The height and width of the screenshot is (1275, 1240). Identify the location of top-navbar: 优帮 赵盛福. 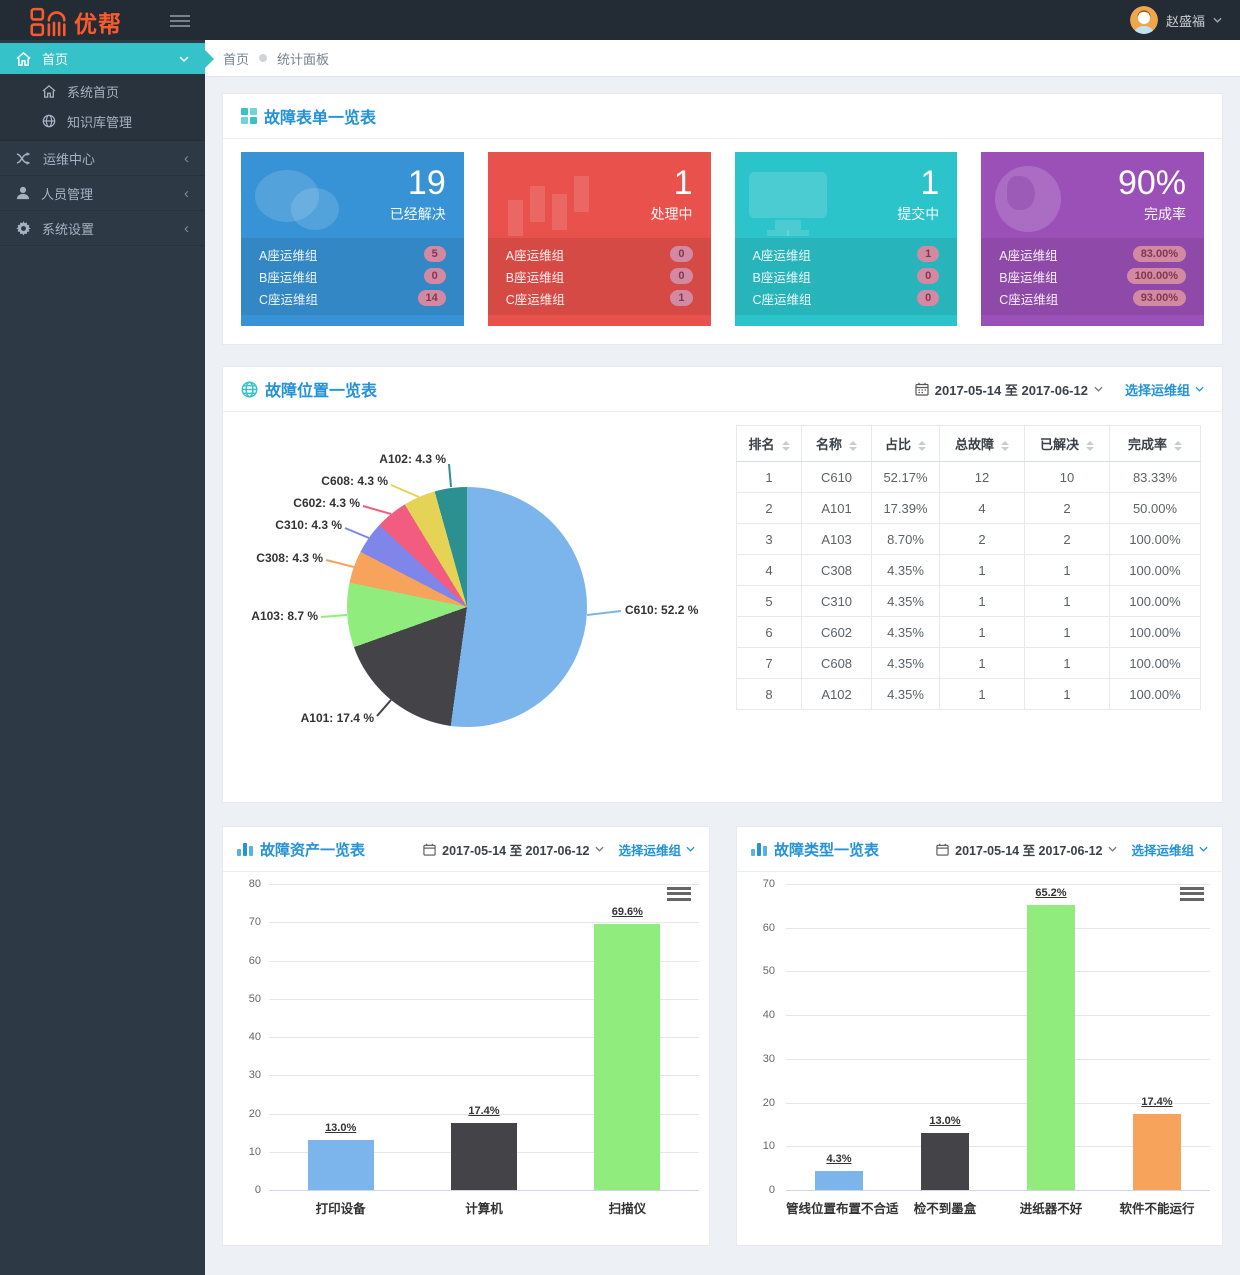
(620, 20).